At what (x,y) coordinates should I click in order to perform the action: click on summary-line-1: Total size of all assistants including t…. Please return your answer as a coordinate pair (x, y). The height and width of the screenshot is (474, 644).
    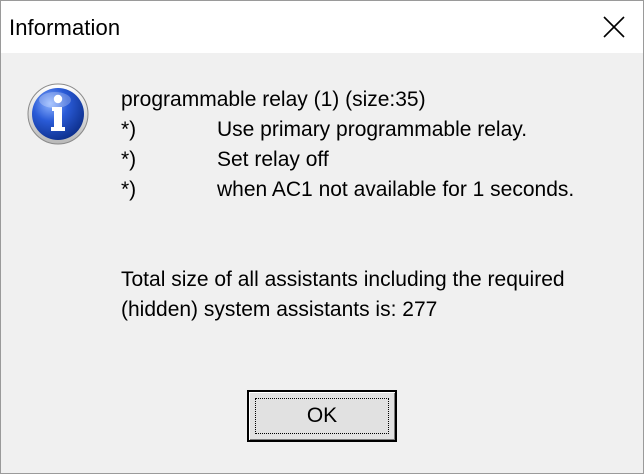
    Looking at the image, I should click on (343, 279).